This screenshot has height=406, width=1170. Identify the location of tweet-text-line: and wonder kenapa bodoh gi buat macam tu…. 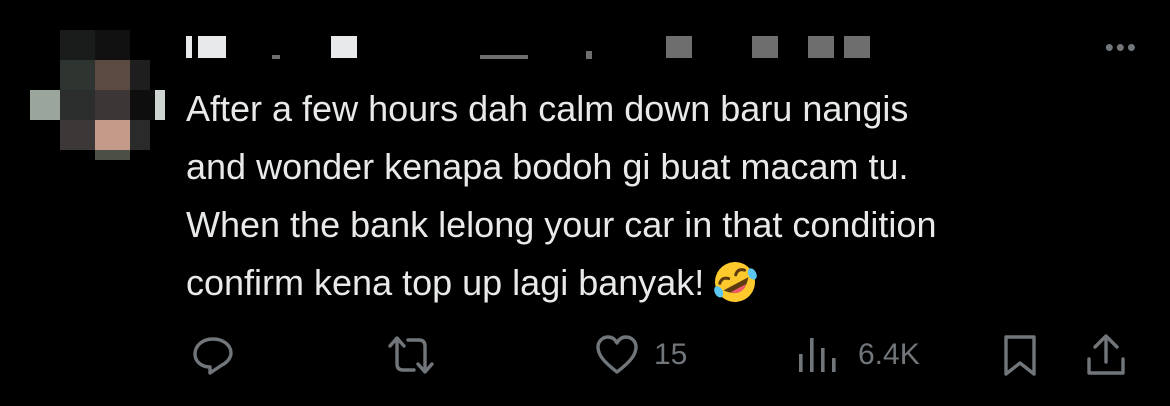
(547, 166).